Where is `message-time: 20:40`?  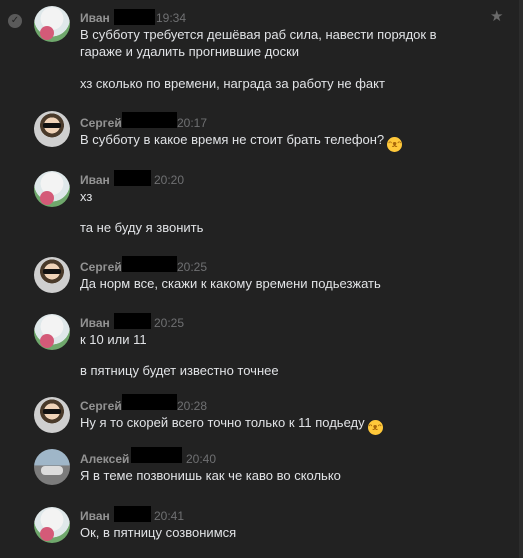 message-time: 20:40 is located at coordinates (201, 459).